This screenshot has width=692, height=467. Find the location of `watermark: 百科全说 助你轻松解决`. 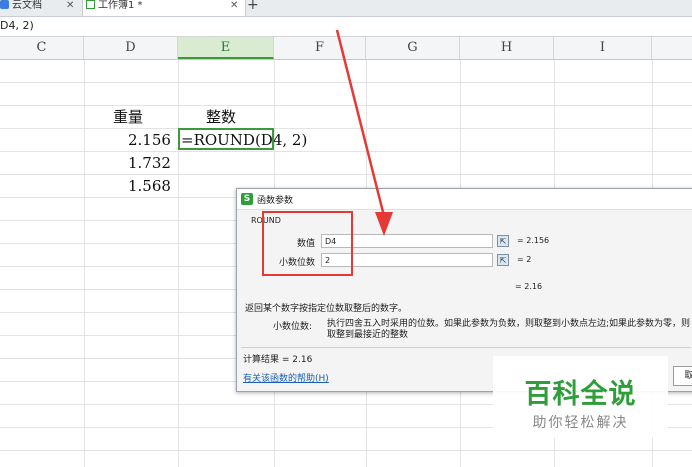

watermark: 百科全说 助你轻松解决 is located at coordinates (580, 397).